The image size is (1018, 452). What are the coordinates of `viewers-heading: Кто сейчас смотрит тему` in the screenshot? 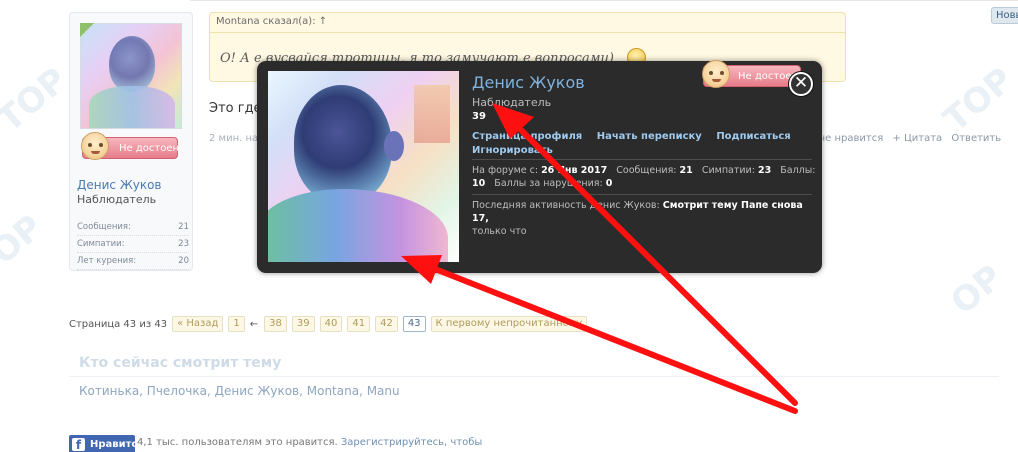 It's located at (180, 363).